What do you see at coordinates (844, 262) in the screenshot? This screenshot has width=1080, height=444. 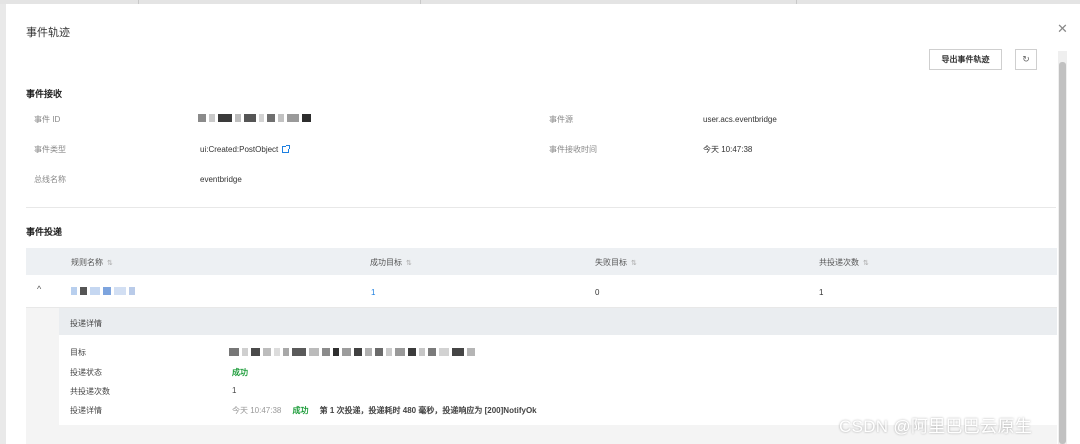 I see `column-total-deliveries: 共投递次数 ⇅` at bounding box center [844, 262].